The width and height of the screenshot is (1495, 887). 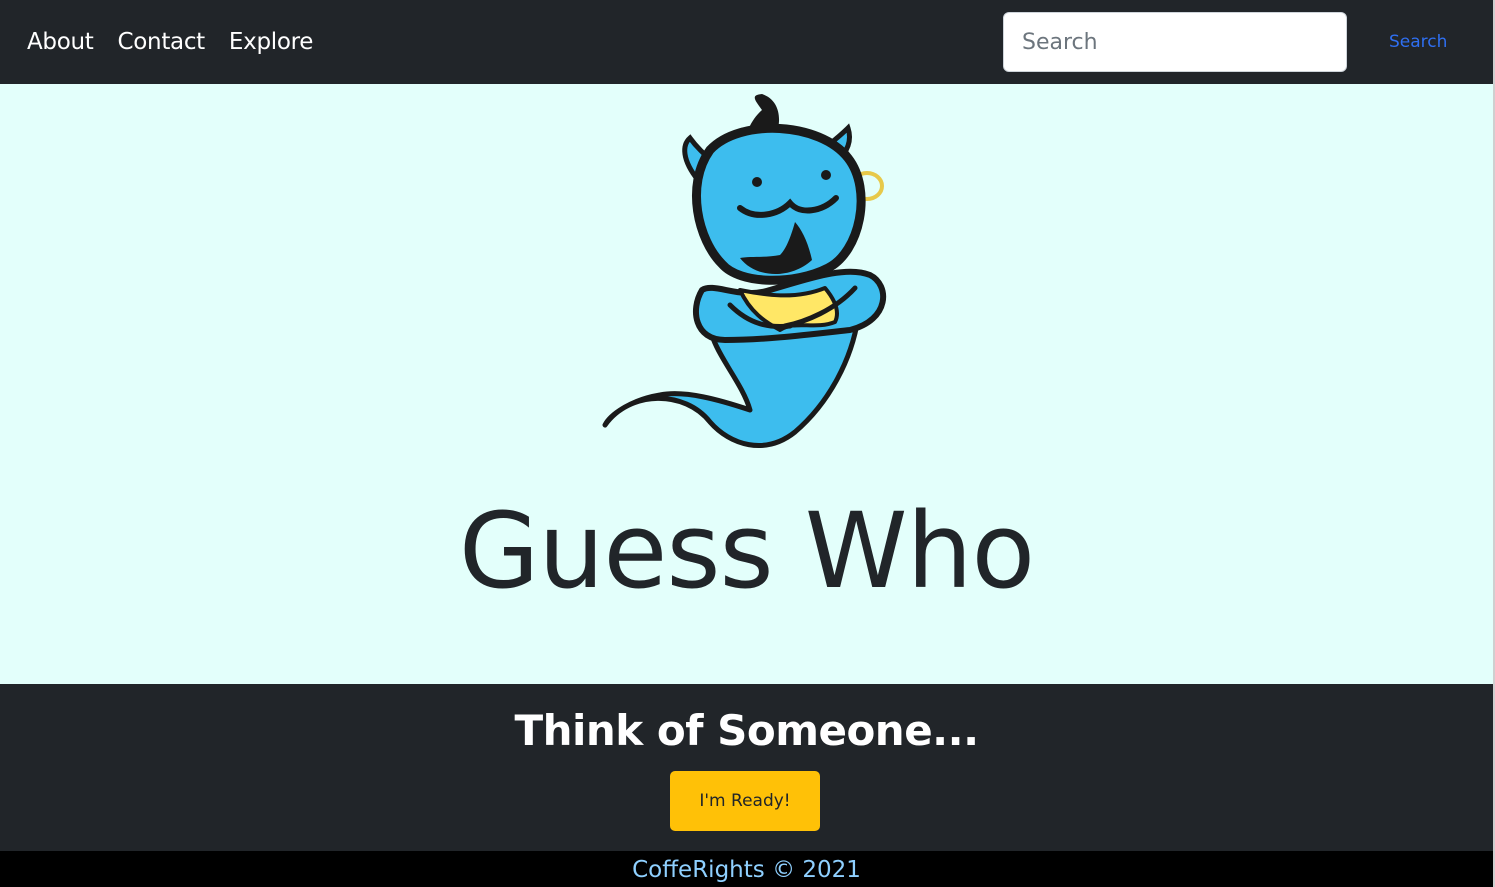 What do you see at coordinates (1418, 42) in the screenshot?
I see `search-button: Search` at bounding box center [1418, 42].